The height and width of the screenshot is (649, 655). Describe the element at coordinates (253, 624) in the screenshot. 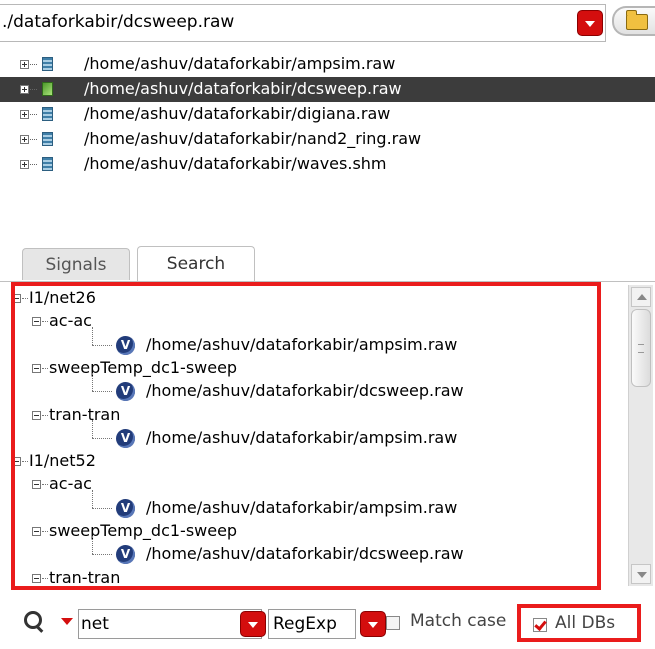

I see `search-history-dropdown-button` at that location.